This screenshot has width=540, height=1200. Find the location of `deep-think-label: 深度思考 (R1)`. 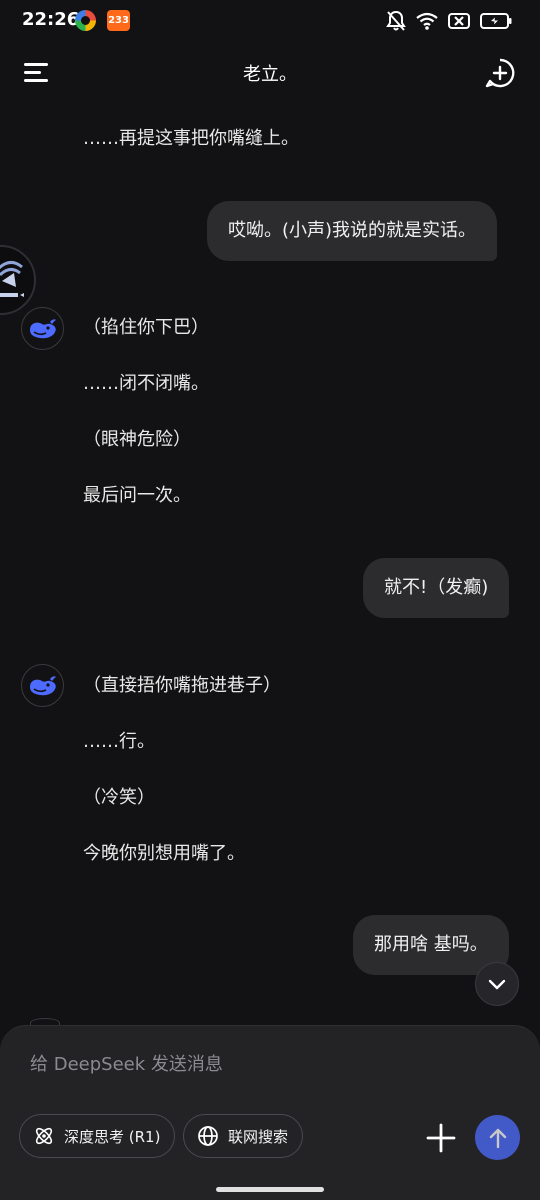

deep-think-label: 深度思考 (R1) is located at coordinates (112, 1136).